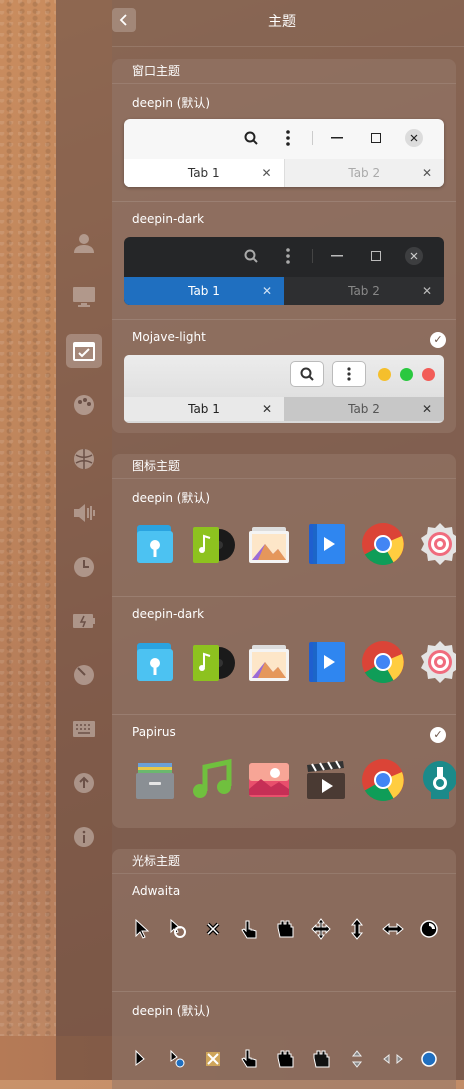  I want to click on move-cursor-icon, so click(321, 929).